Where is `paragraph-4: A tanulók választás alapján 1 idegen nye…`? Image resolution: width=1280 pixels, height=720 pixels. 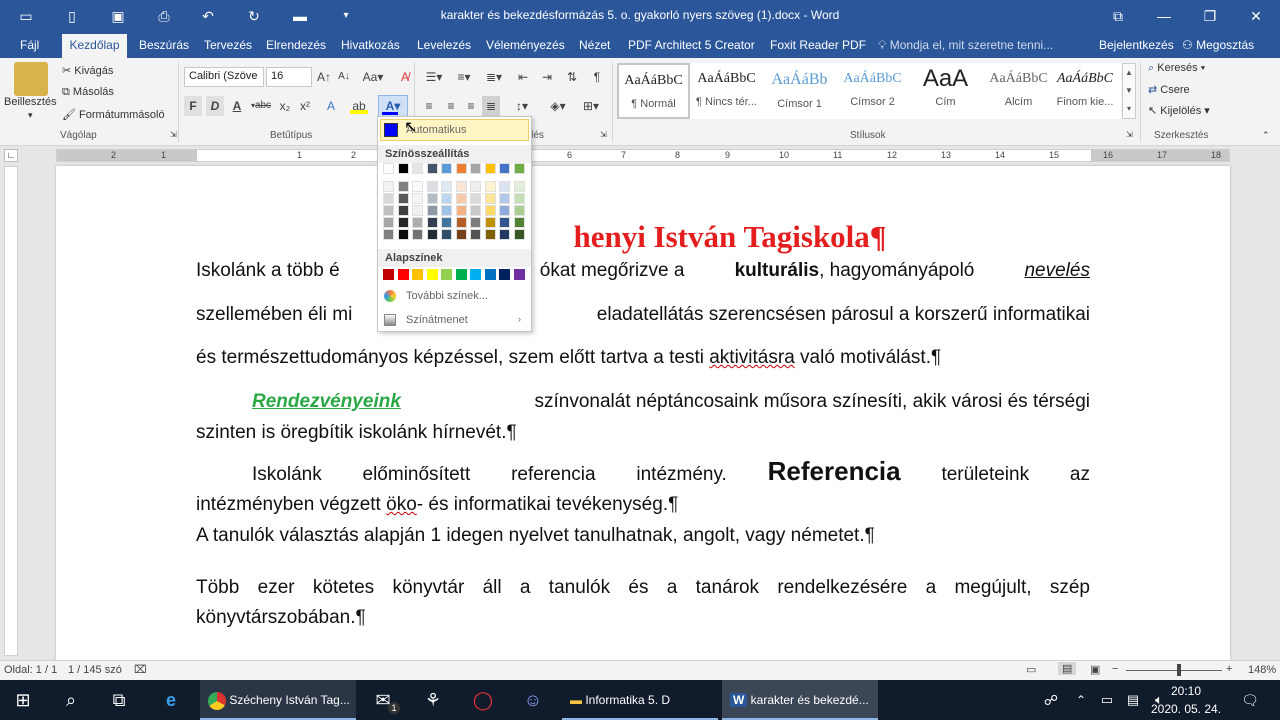 paragraph-4: A tanulók választás alapján 1 idegen nye… is located at coordinates (643, 536).